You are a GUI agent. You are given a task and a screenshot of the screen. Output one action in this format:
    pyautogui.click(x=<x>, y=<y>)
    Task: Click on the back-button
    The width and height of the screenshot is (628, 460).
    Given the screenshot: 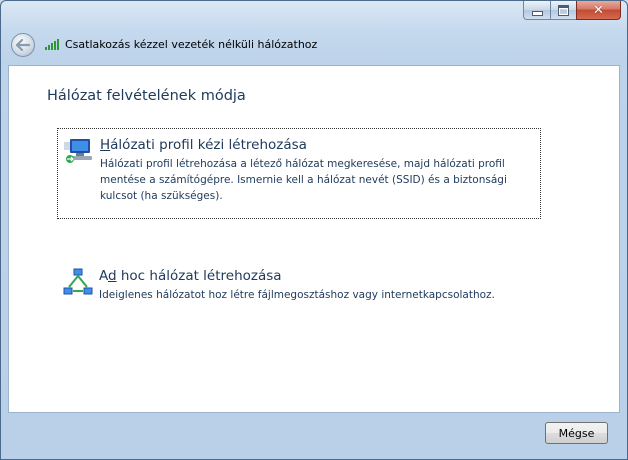 What is the action you would take?
    pyautogui.click(x=23, y=45)
    